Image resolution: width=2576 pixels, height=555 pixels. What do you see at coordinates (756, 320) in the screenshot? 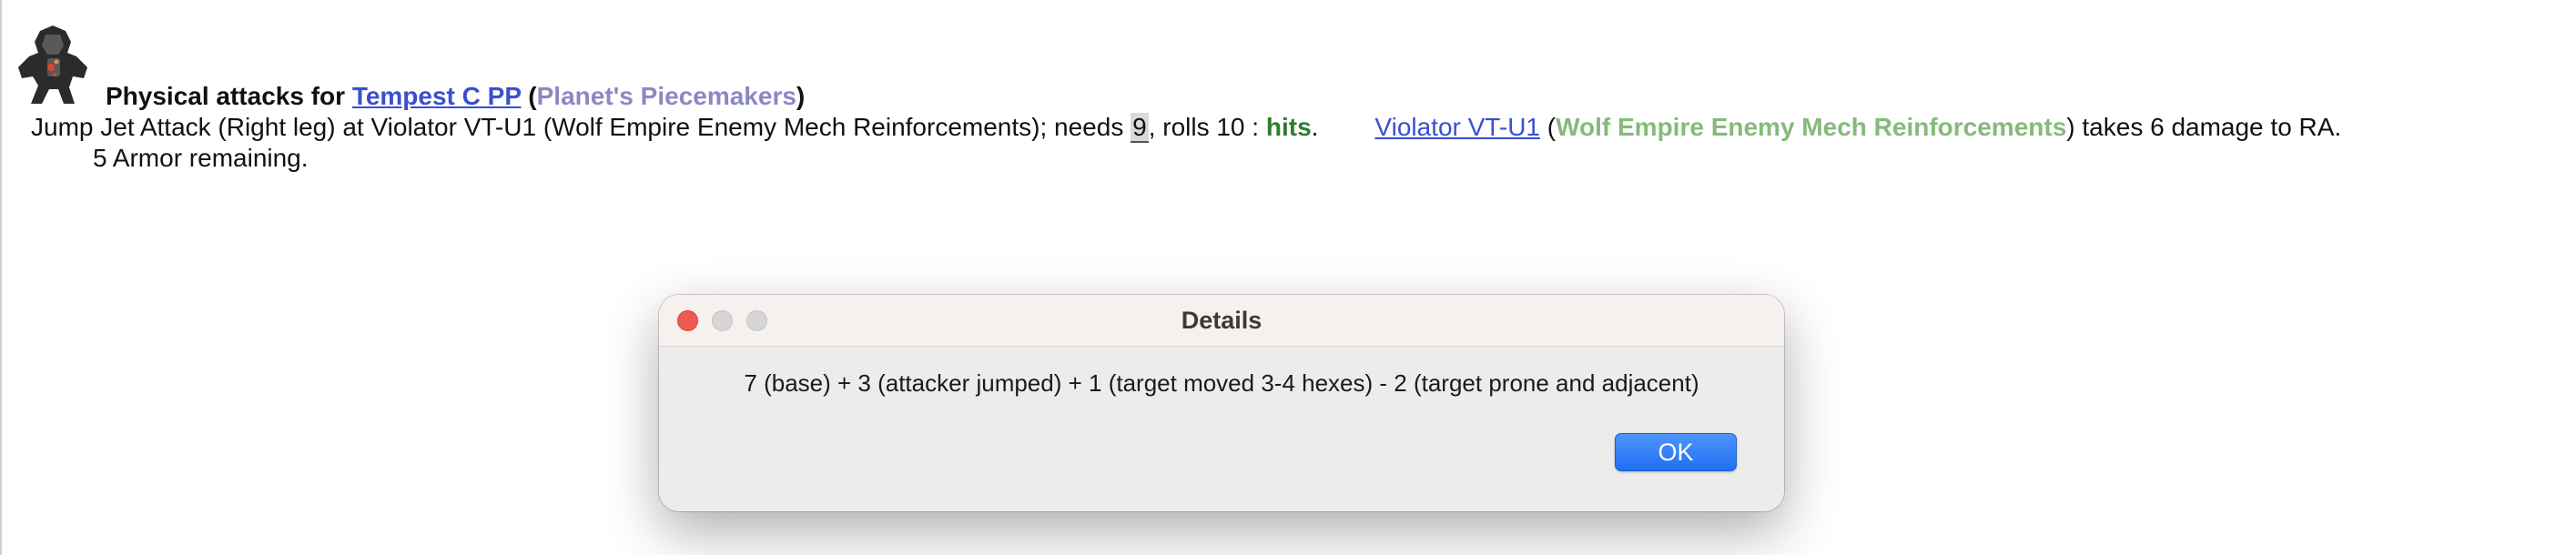
I see `zoom-button` at bounding box center [756, 320].